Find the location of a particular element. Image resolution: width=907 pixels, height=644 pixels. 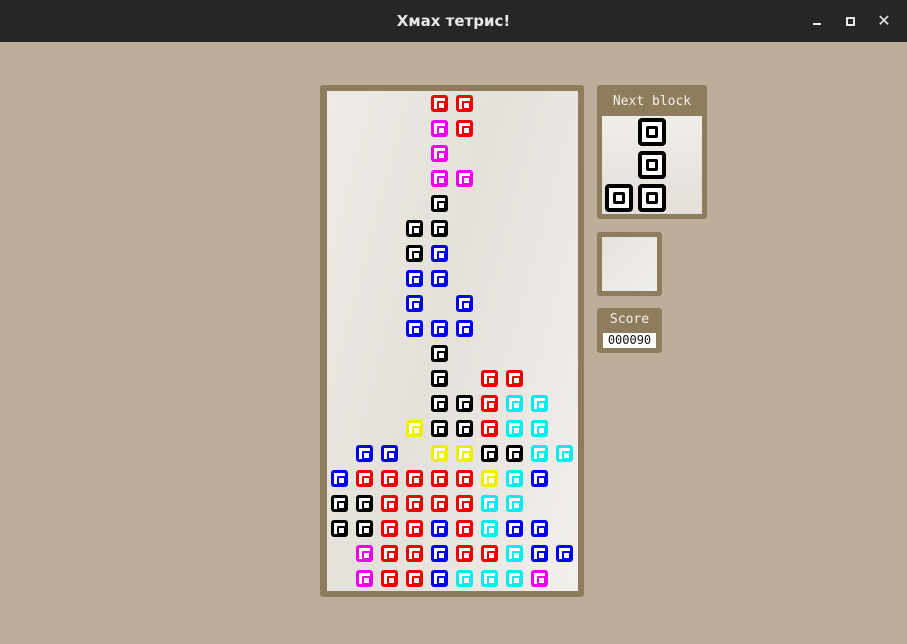

window-title: Xмах тетрис! is located at coordinates (453, 21).